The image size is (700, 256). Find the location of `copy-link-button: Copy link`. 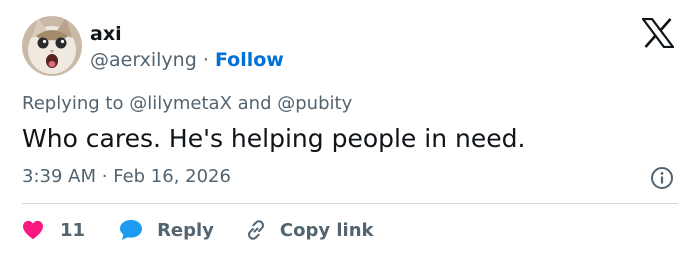

copy-link-button: Copy link is located at coordinates (309, 230).